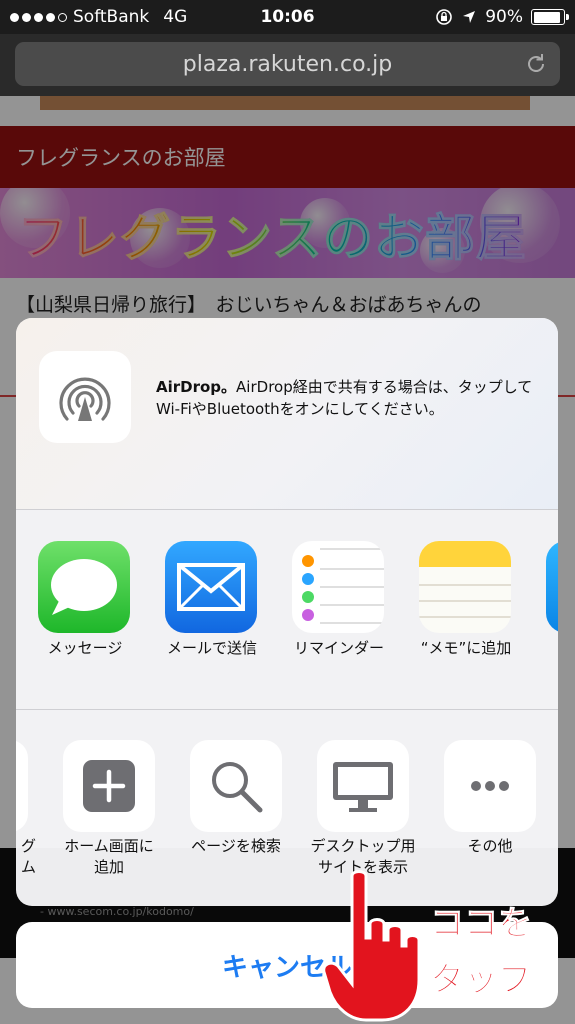  Describe the element at coordinates (175, 17) in the screenshot. I see `network-type: 4G` at that location.